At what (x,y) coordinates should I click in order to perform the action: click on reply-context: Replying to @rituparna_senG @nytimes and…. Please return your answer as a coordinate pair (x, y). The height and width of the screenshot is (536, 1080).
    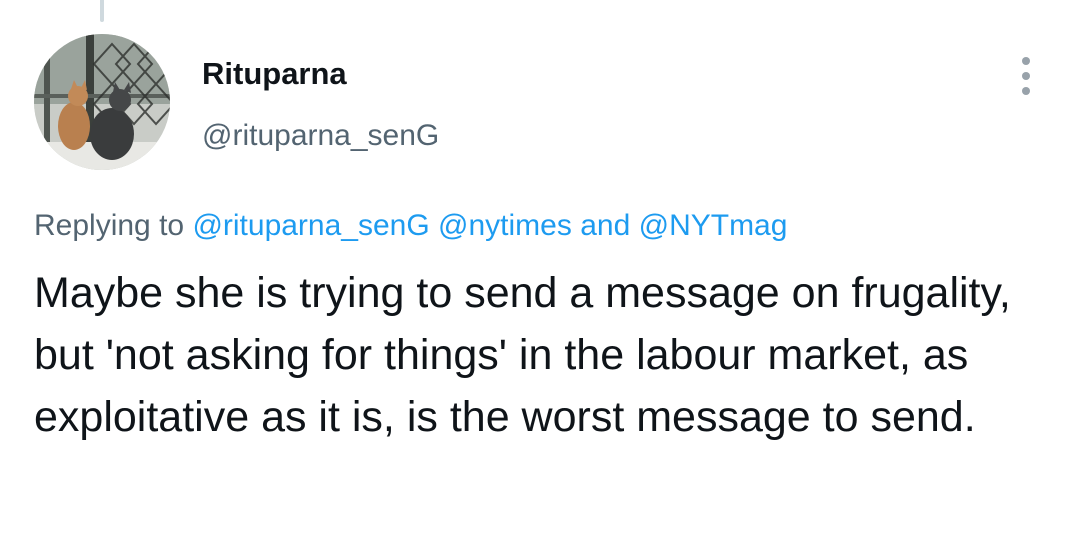
    Looking at the image, I should click on (410, 226).